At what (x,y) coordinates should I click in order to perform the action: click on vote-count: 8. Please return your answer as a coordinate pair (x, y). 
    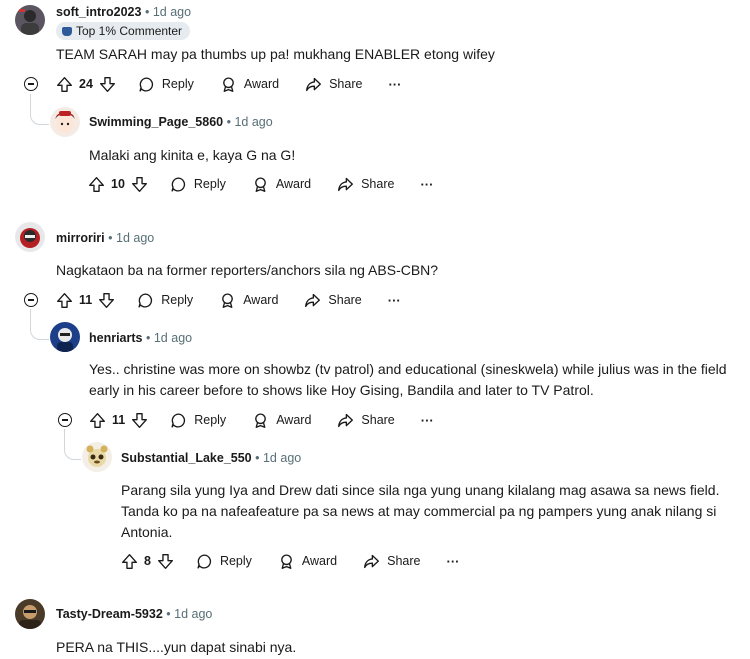
    Looking at the image, I should click on (147, 561).